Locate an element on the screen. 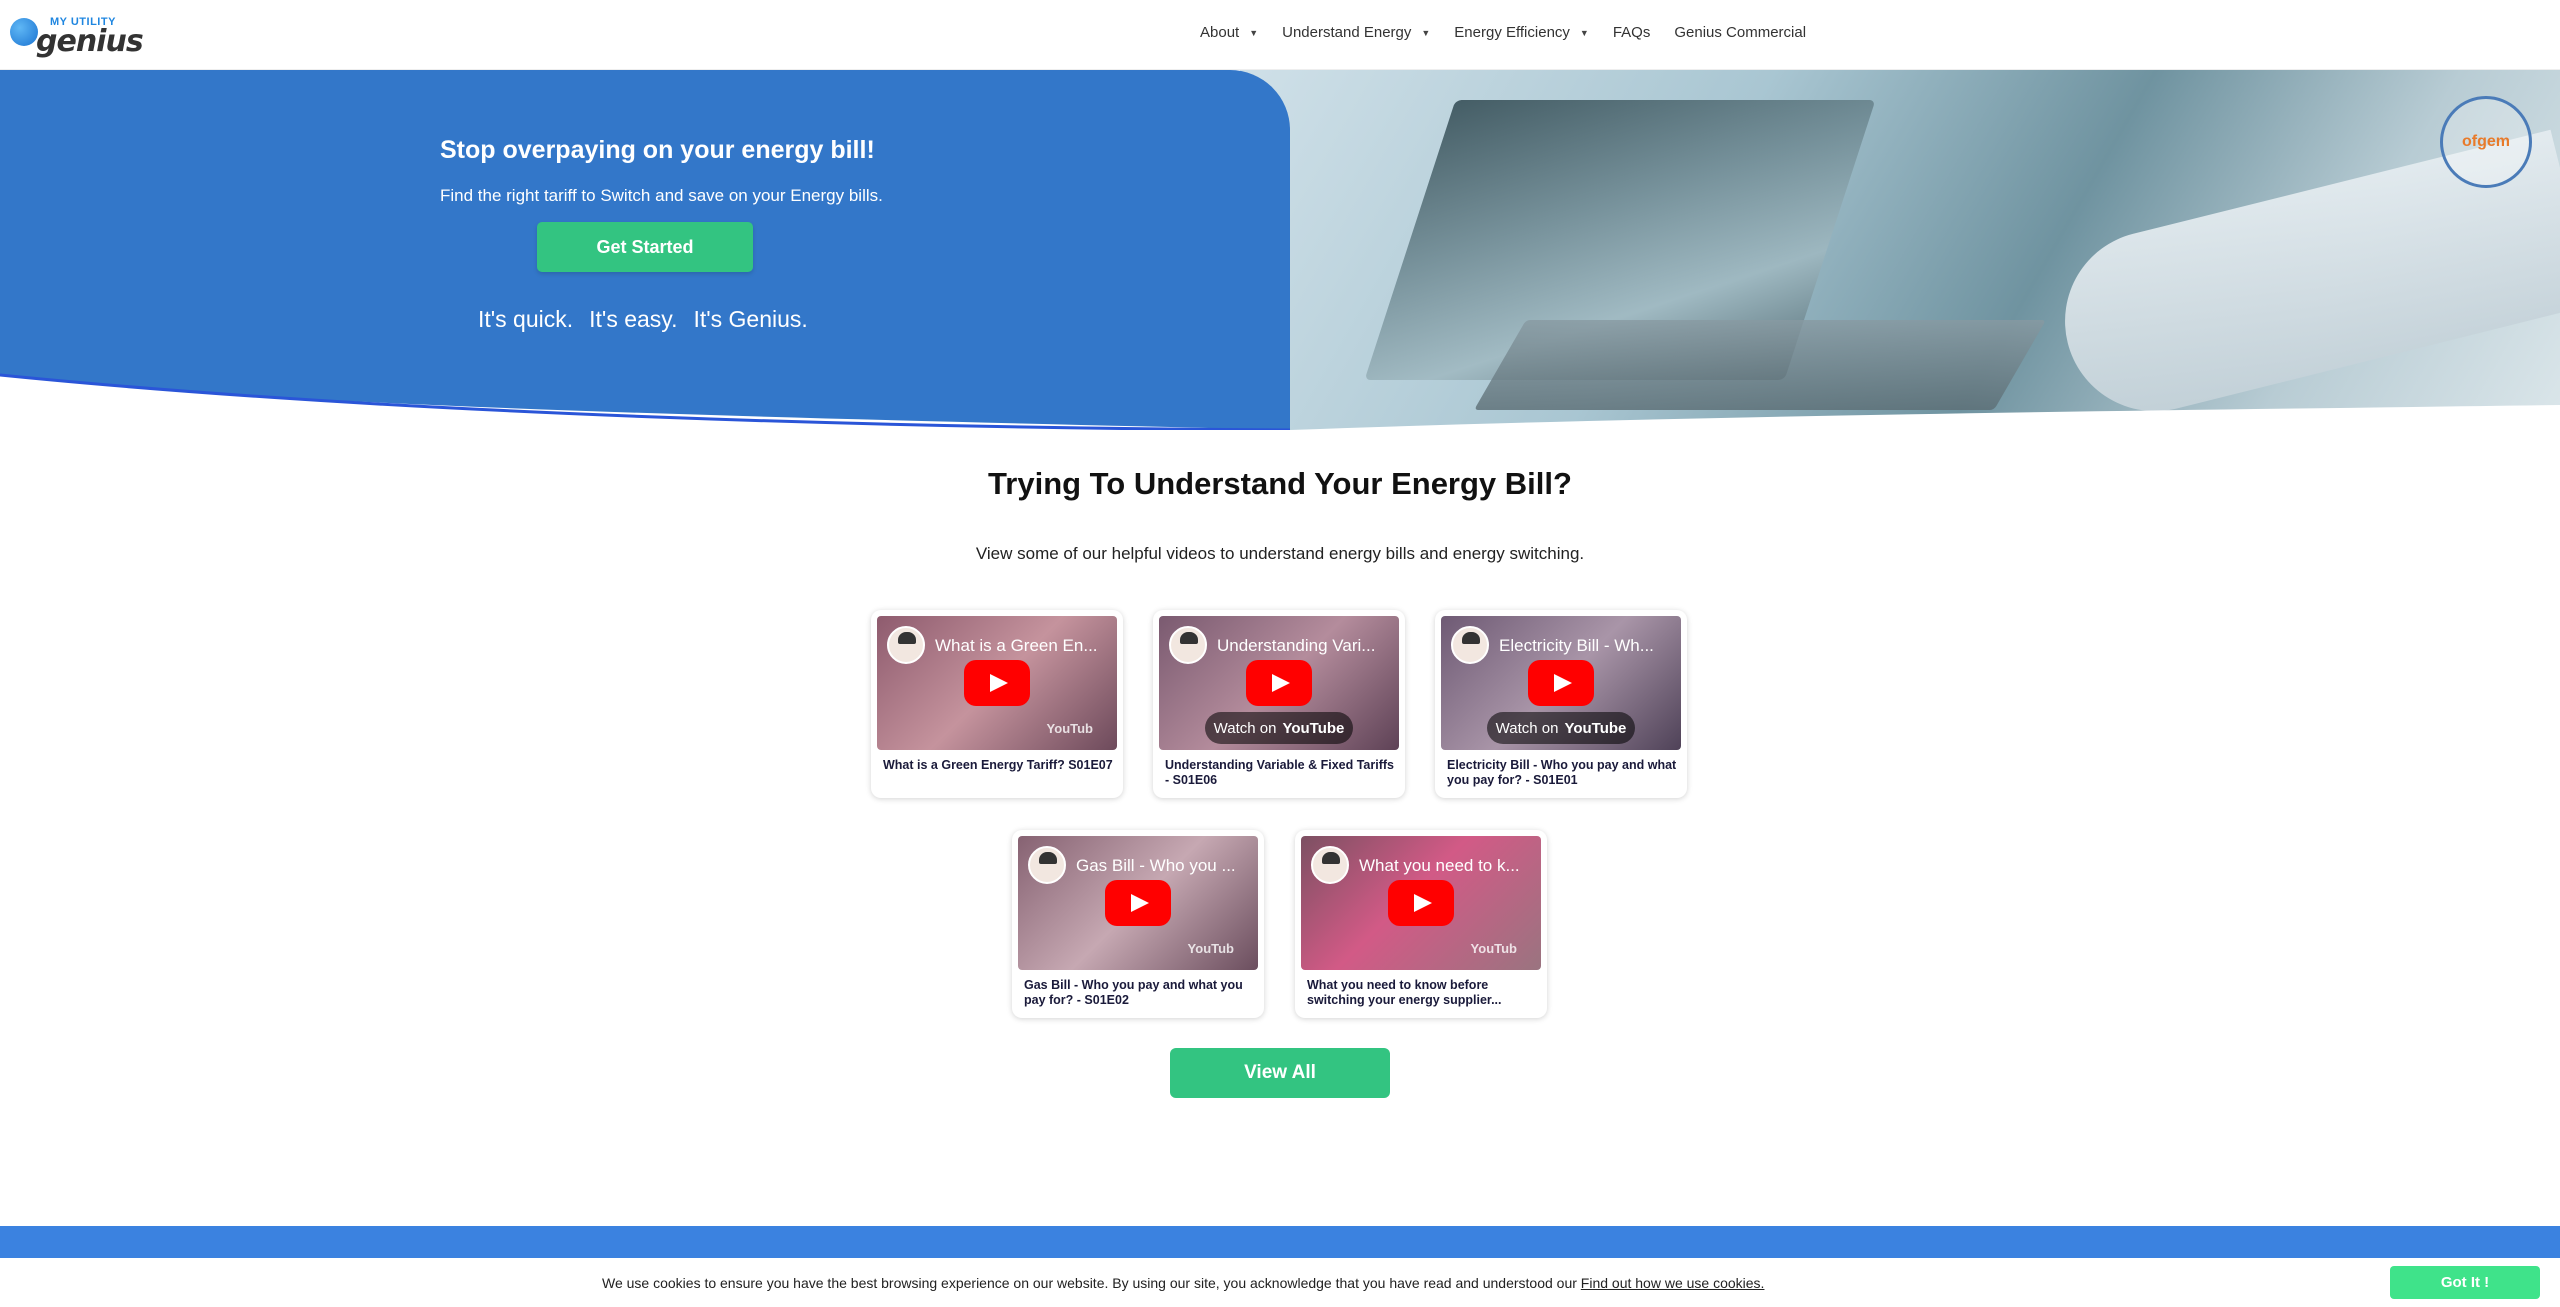  nav-item-understand-energy: Understand Energy ▼ is located at coordinates (1356, 32).